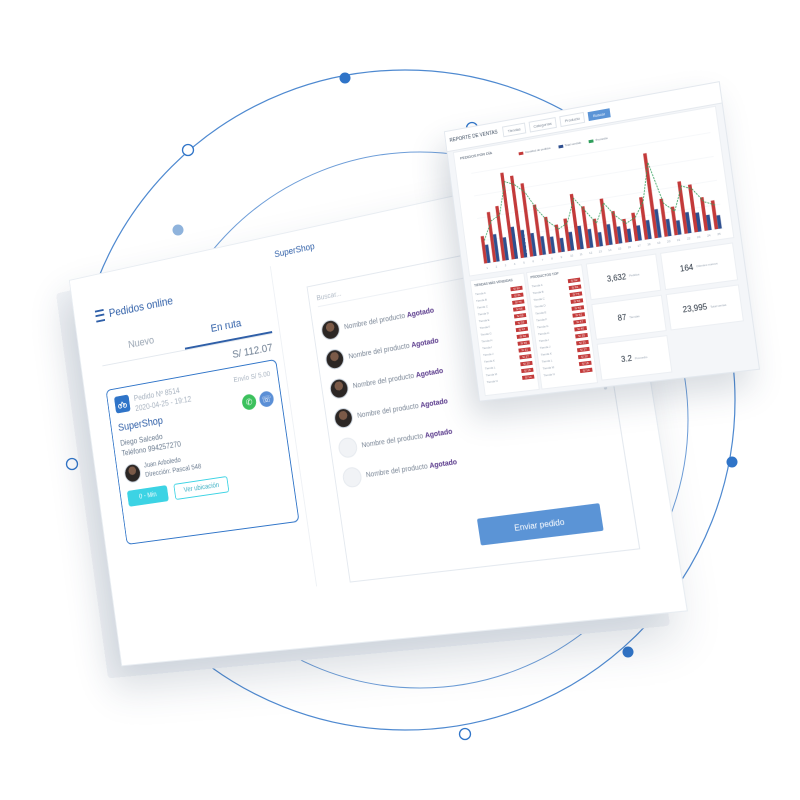  I want to click on x-tick-label: 19, so click(659, 242).